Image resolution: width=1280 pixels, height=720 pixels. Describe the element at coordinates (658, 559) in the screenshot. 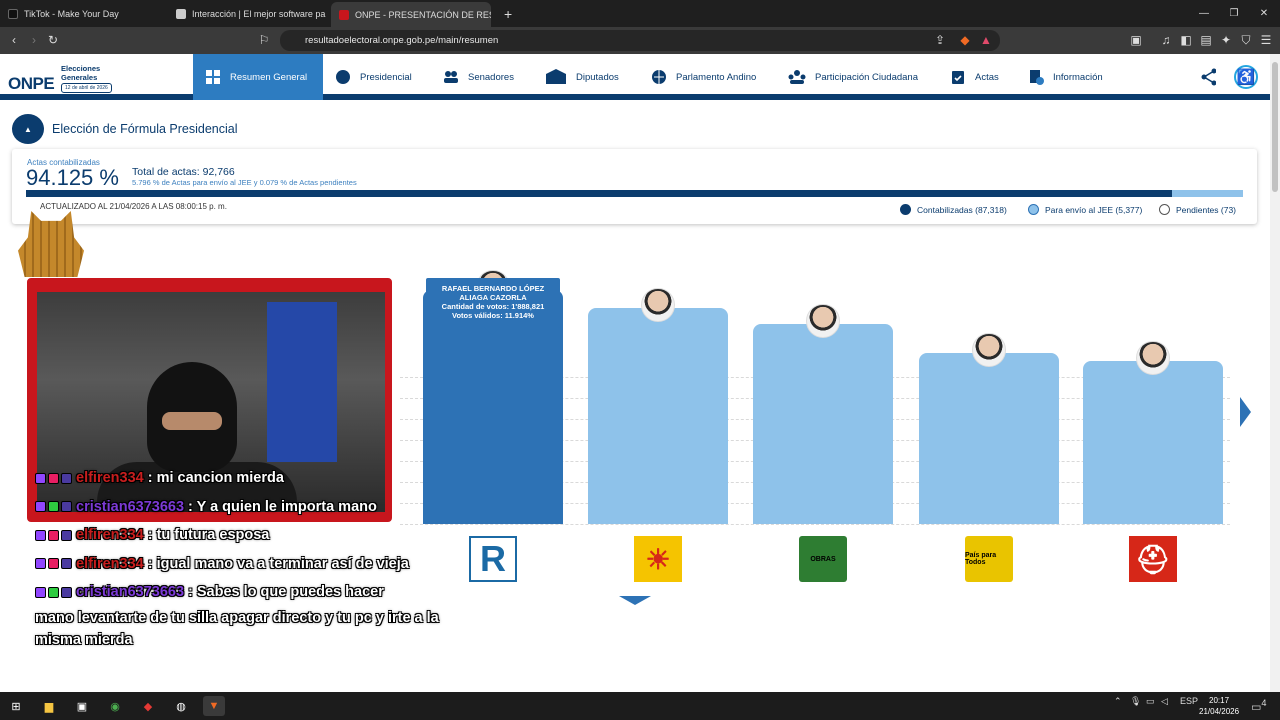

I see `party-logo: ☀` at that location.